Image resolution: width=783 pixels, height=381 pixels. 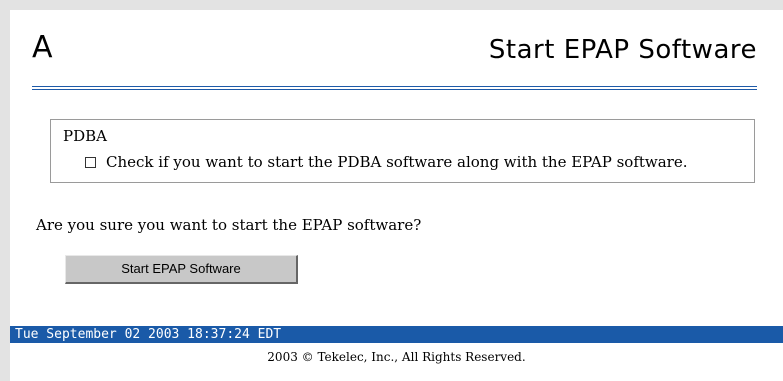 I want to click on window-frame-left, so click(x=5, y=190).